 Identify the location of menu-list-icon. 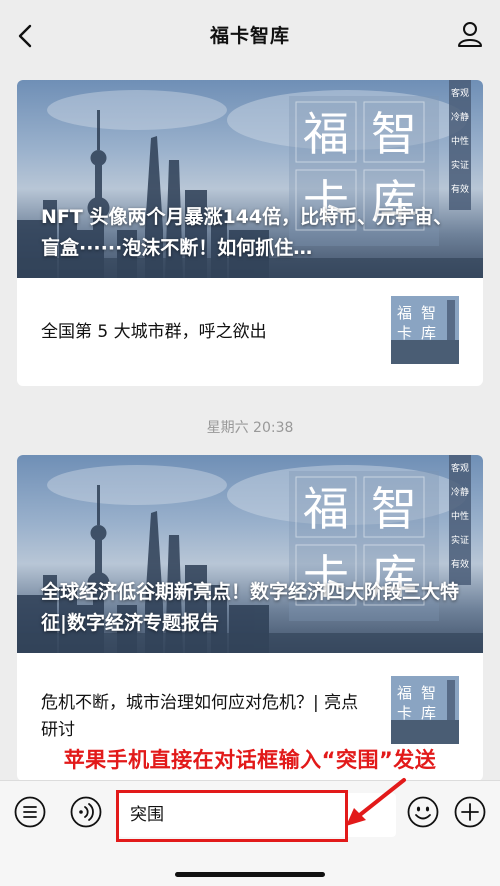
(30, 812).